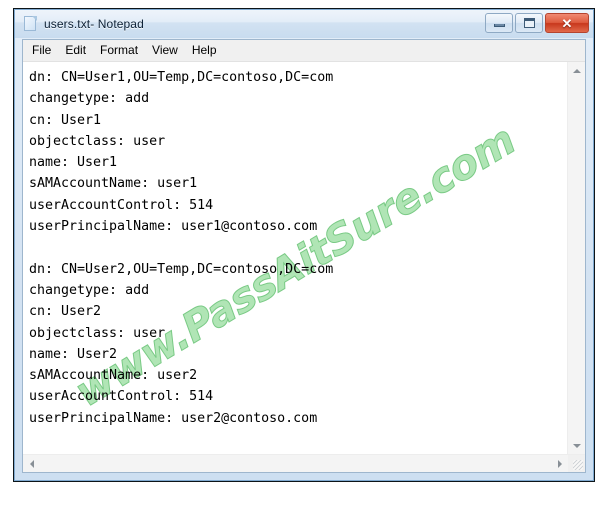 This screenshot has width=615, height=515. I want to click on scroll-up-button, so click(576, 70).